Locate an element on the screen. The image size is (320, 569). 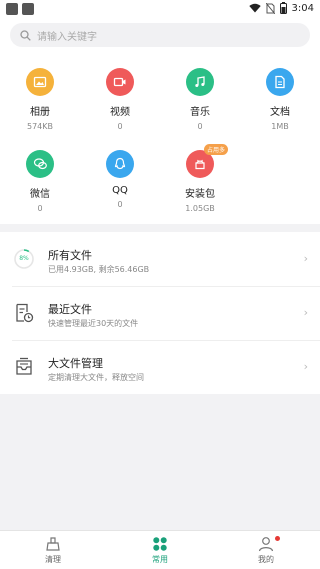
search-placeholder: 请输入关键字 is located at coordinates (67, 37).